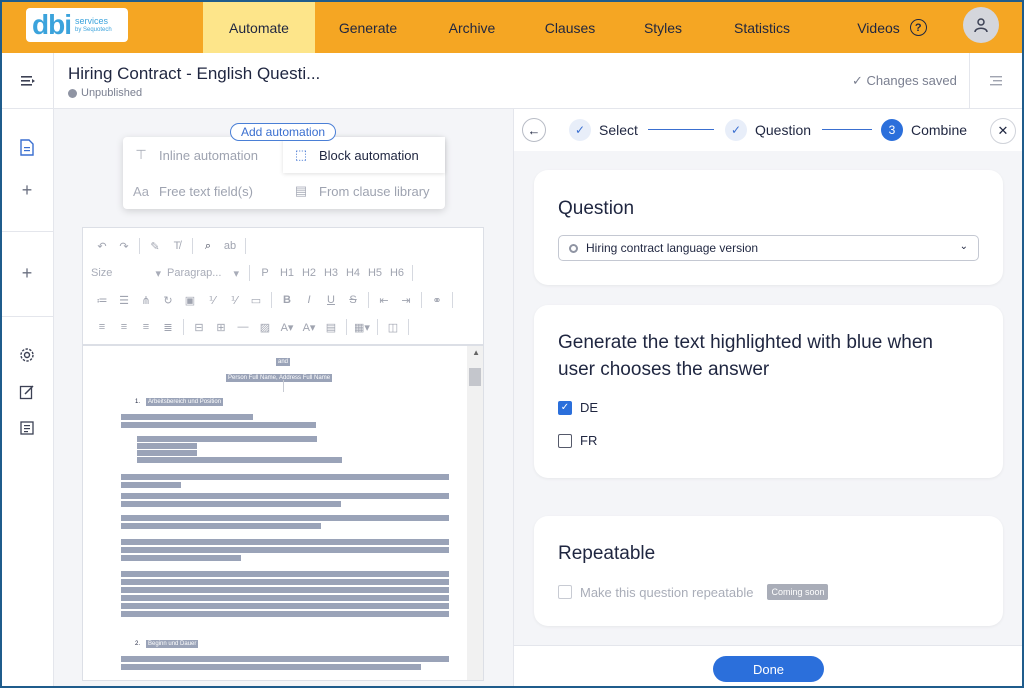 The height and width of the screenshot is (688, 1024). I want to click on strikethrough-button: S, so click(353, 300).